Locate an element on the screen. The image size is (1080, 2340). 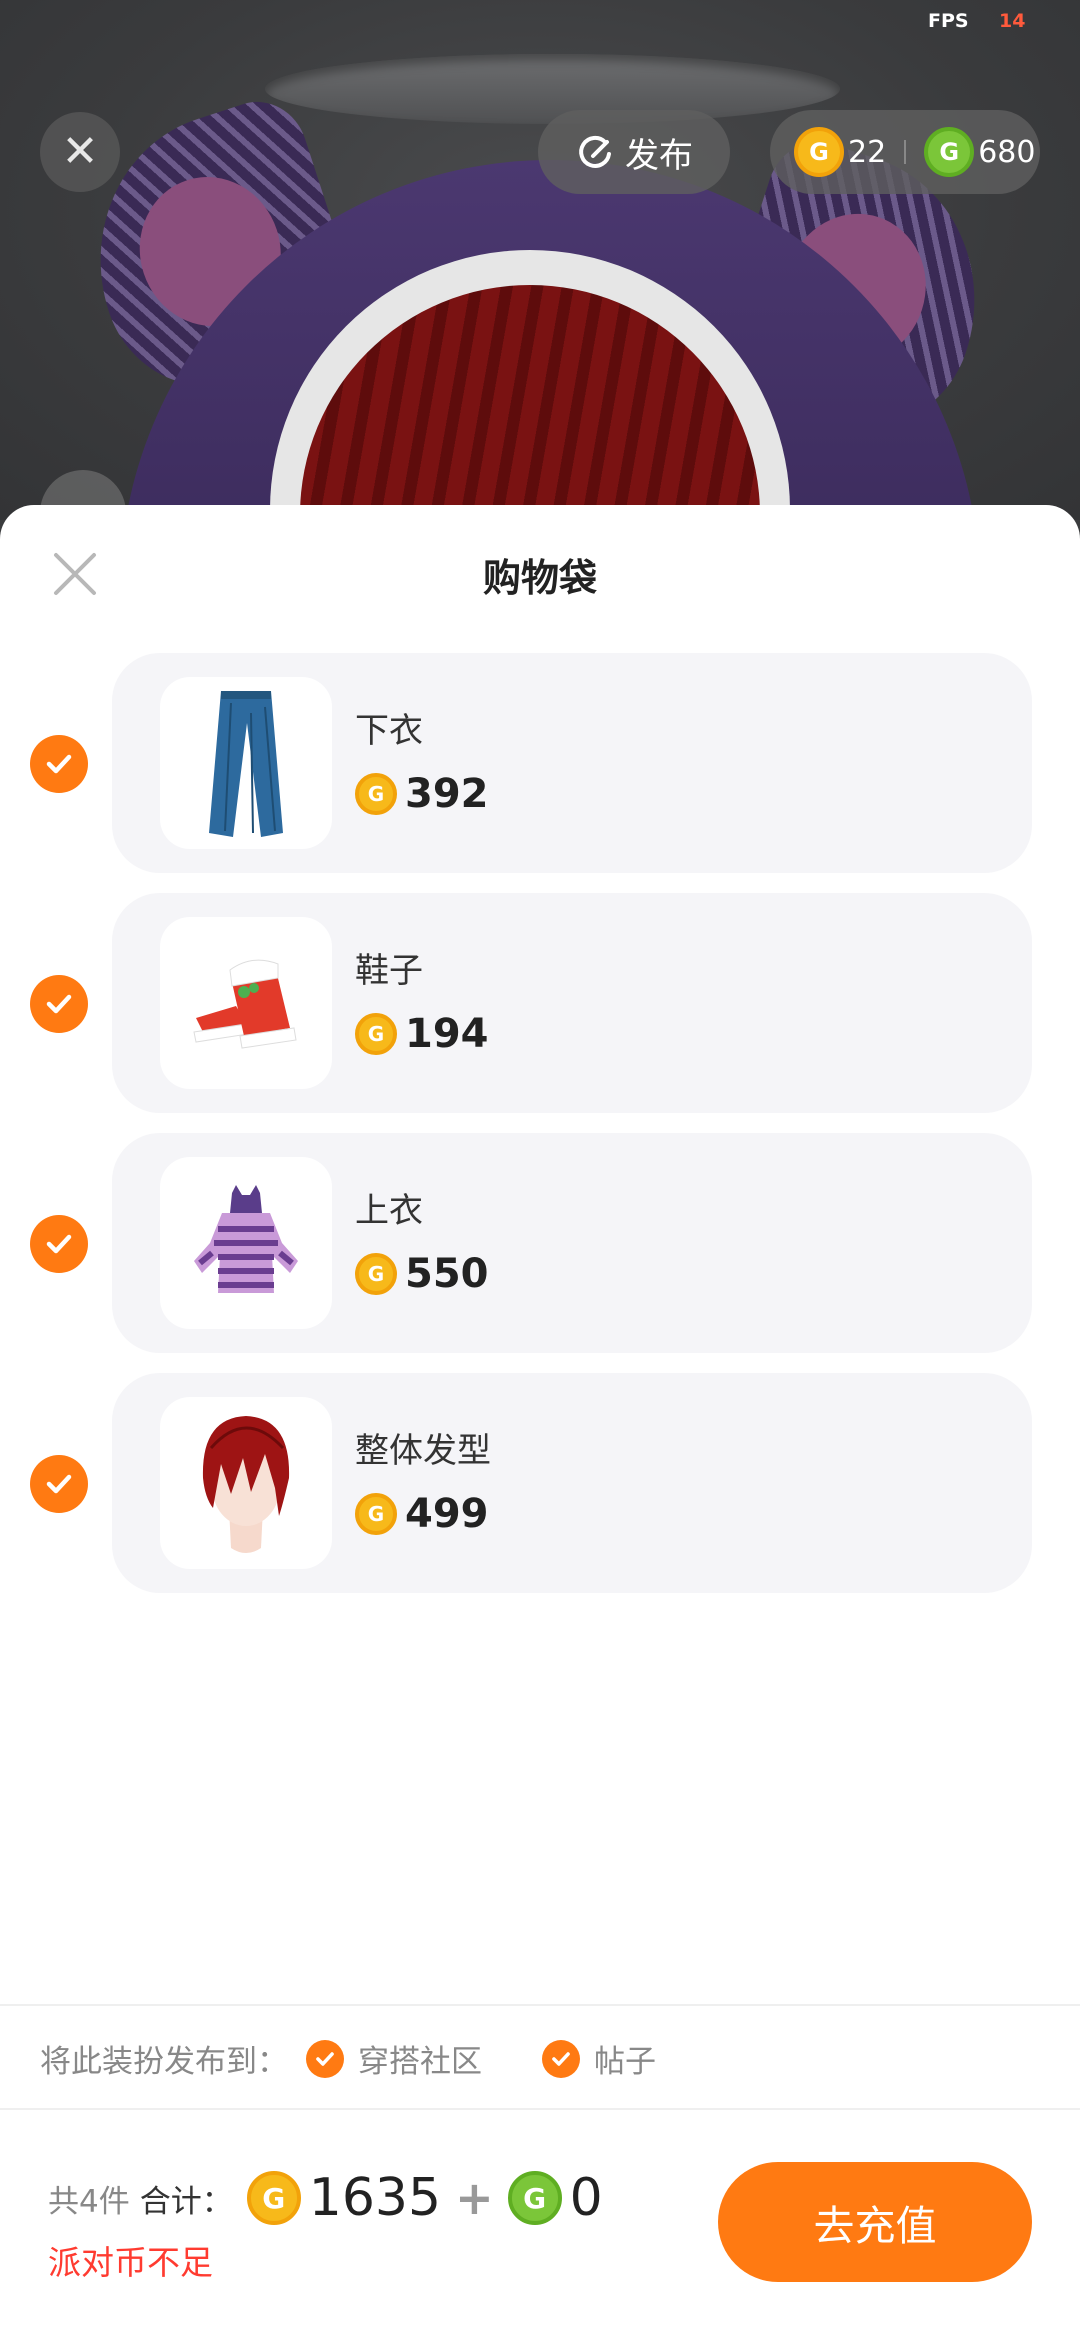
hoodie-icon is located at coordinates (246, 1243).